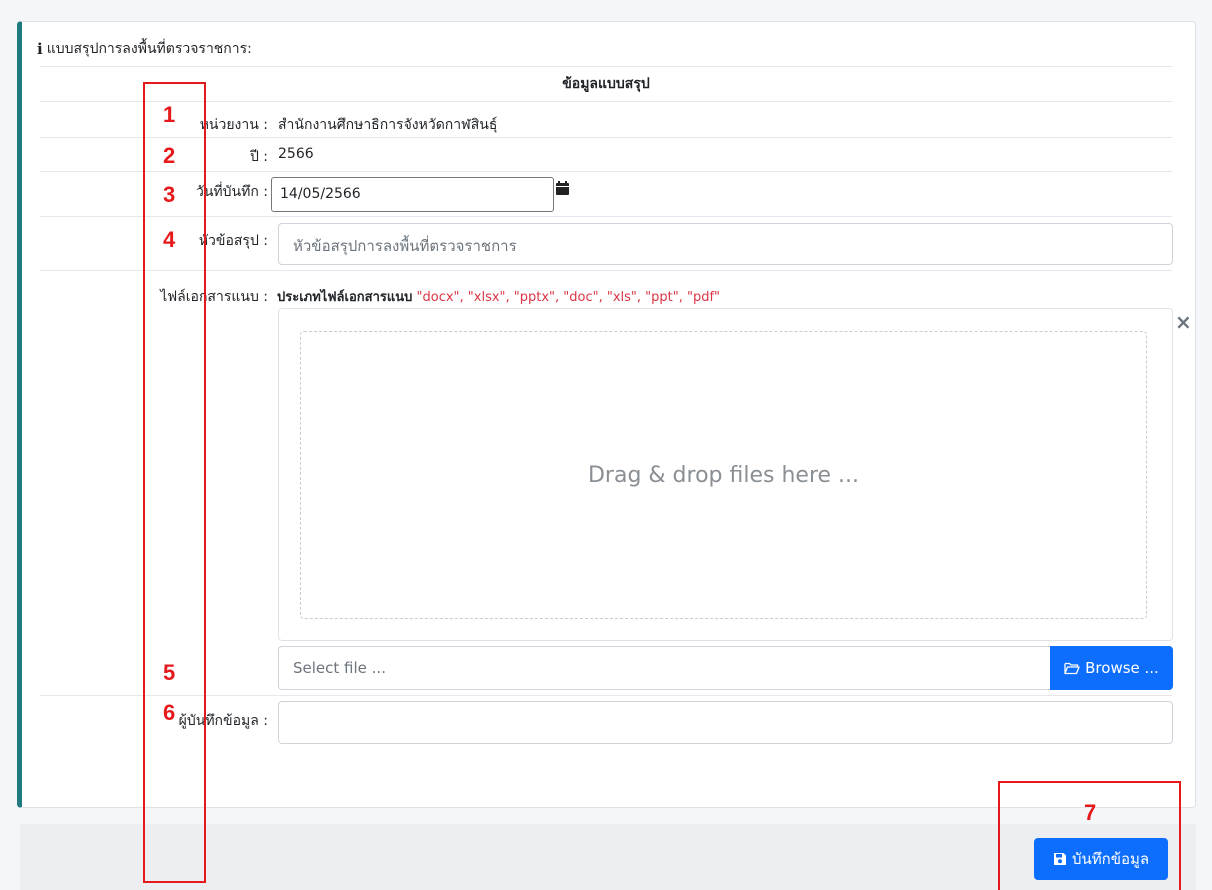 This screenshot has height=890, width=1212. Describe the element at coordinates (232, 192) in the screenshot. I see `record-date-label: วันที่บันทึก :` at that location.